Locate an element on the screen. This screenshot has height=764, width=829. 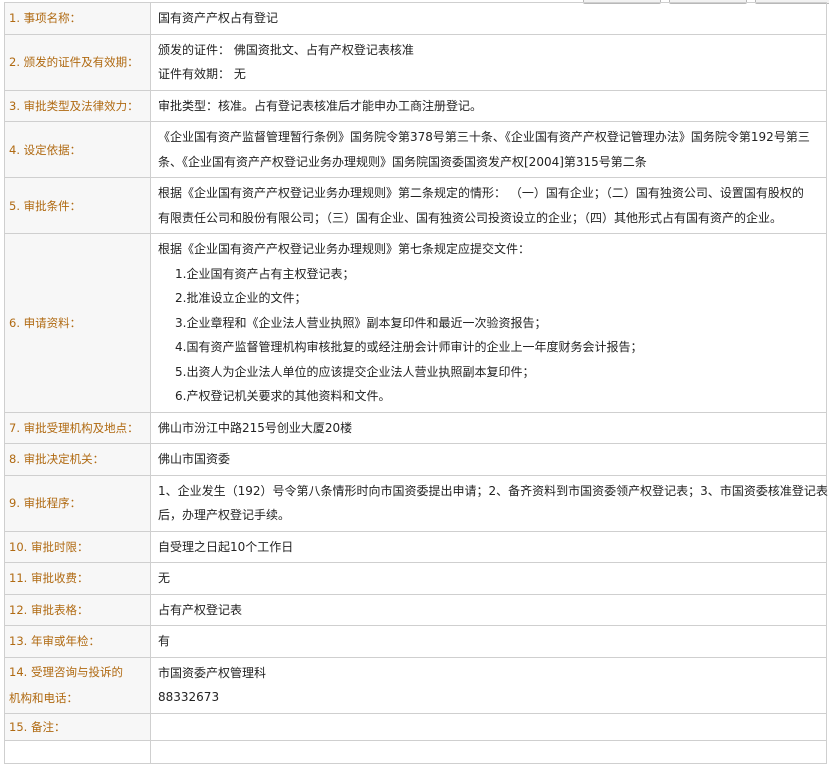
row-label: 13. 年审或年检： is located at coordinates (77, 641).